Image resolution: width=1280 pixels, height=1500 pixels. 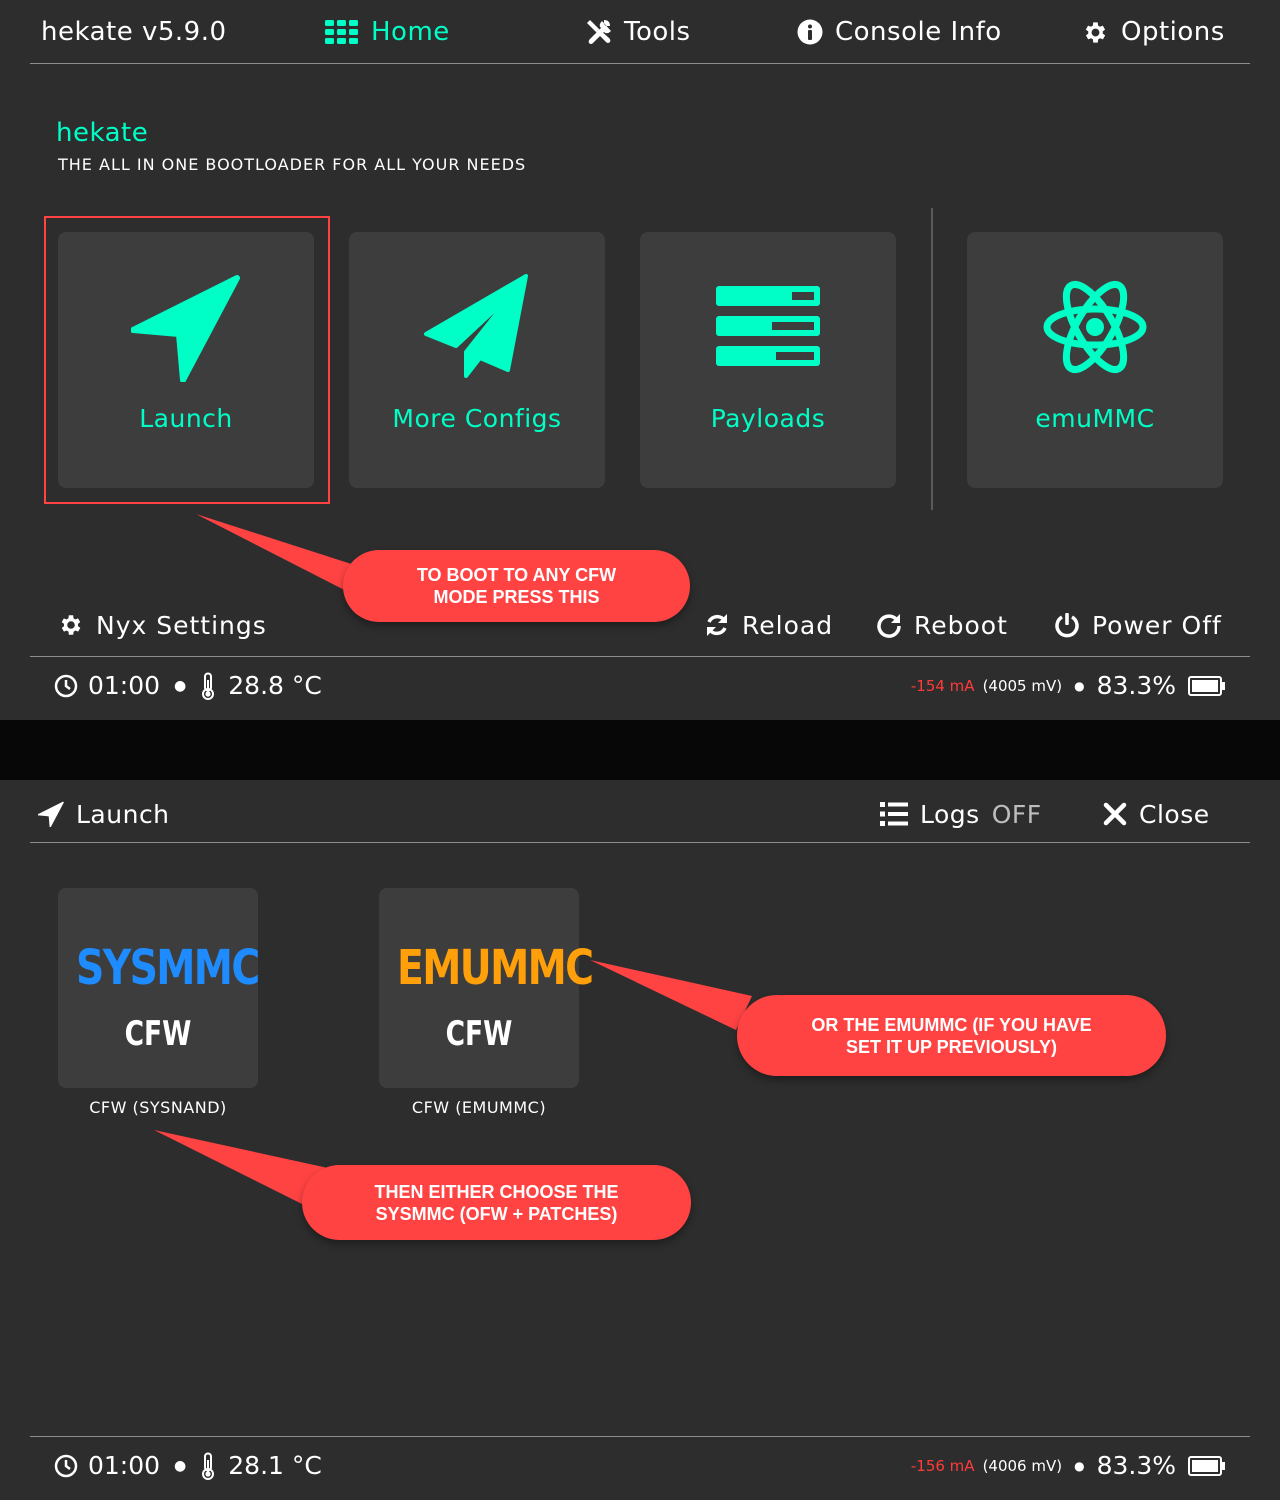 What do you see at coordinates (1115, 814) in the screenshot?
I see `close-icon` at bounding box center [1115, 814].